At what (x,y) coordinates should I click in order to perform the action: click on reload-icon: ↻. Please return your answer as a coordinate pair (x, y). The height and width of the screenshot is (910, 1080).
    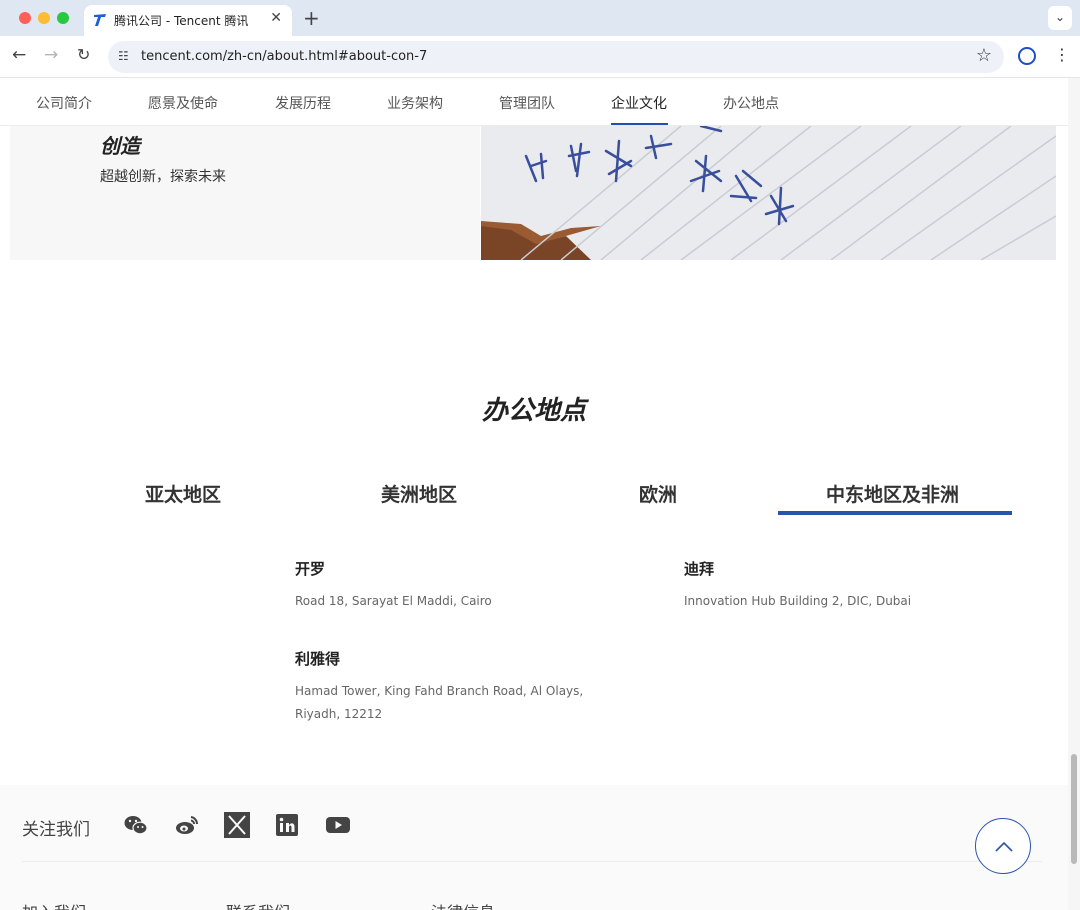
    Looking at the image, I should click on (83, 54).